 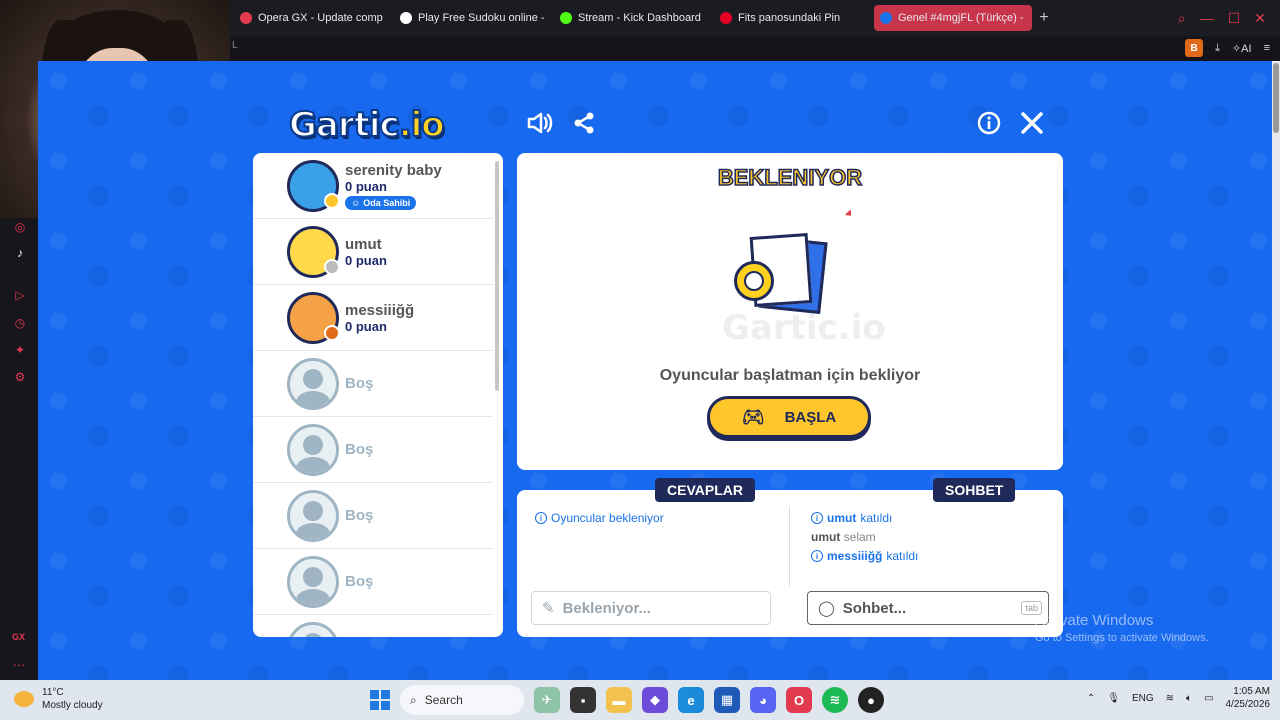 What do you see at coordinates (639, 18) in the screenshot?
I see `browser-tab-label: Stream - Kick Dashboard` at bounding box center [639, 18].